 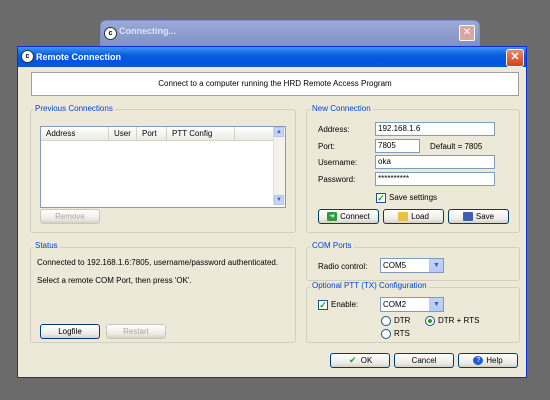 I want to click on remove-button: Remove, so click(x=70, y=216).